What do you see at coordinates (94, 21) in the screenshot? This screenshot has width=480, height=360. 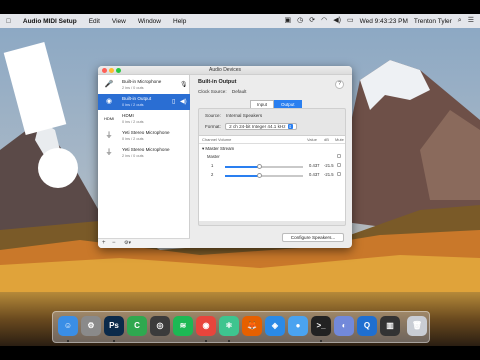 I see `menu-edit: Edit` at bounding box center [94, 21].